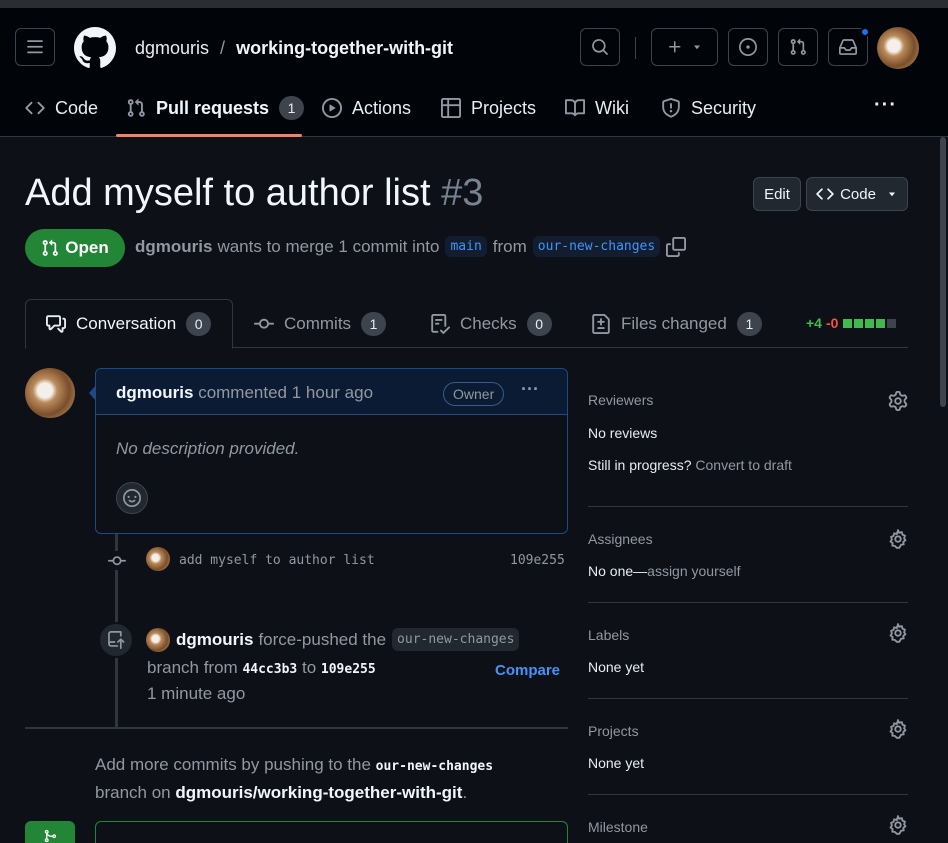 Image resolution: width=948 pixels, height=843 pixels. Describe the element at coordinates (132, 498) in the screenshot. I see `add-reaction-button` at that location.